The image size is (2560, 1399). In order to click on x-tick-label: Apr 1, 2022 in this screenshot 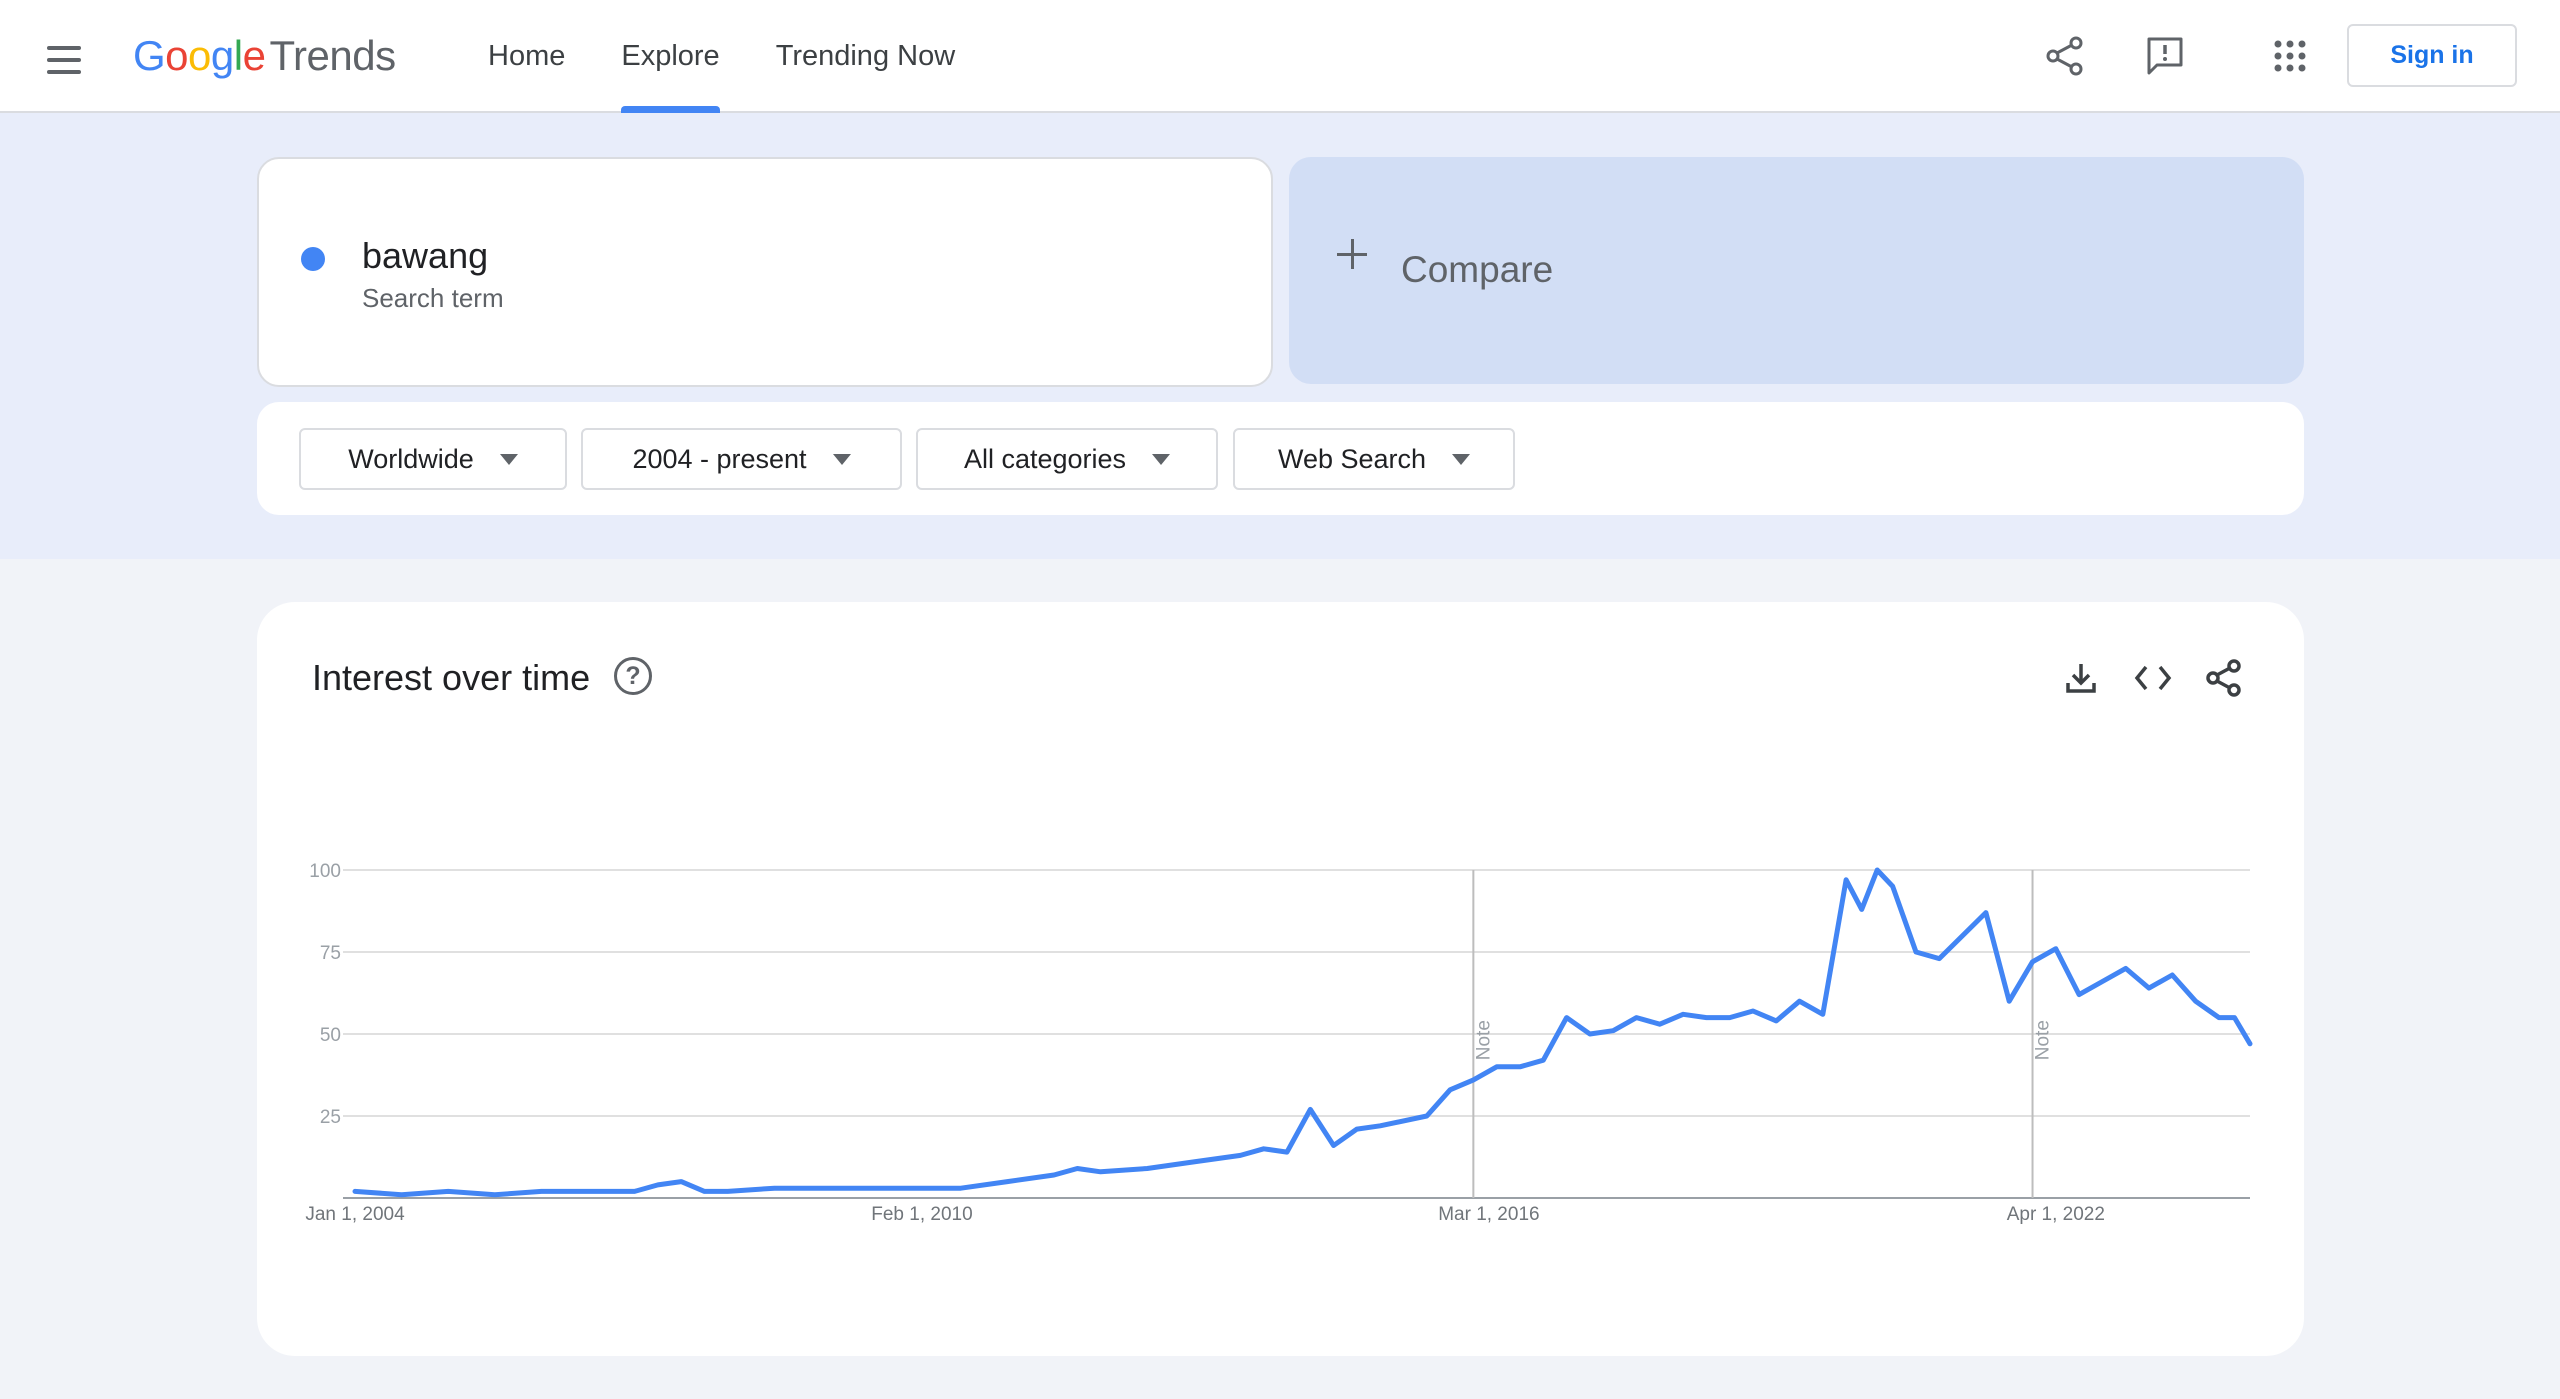, I will do `click(2056, 1214)`.